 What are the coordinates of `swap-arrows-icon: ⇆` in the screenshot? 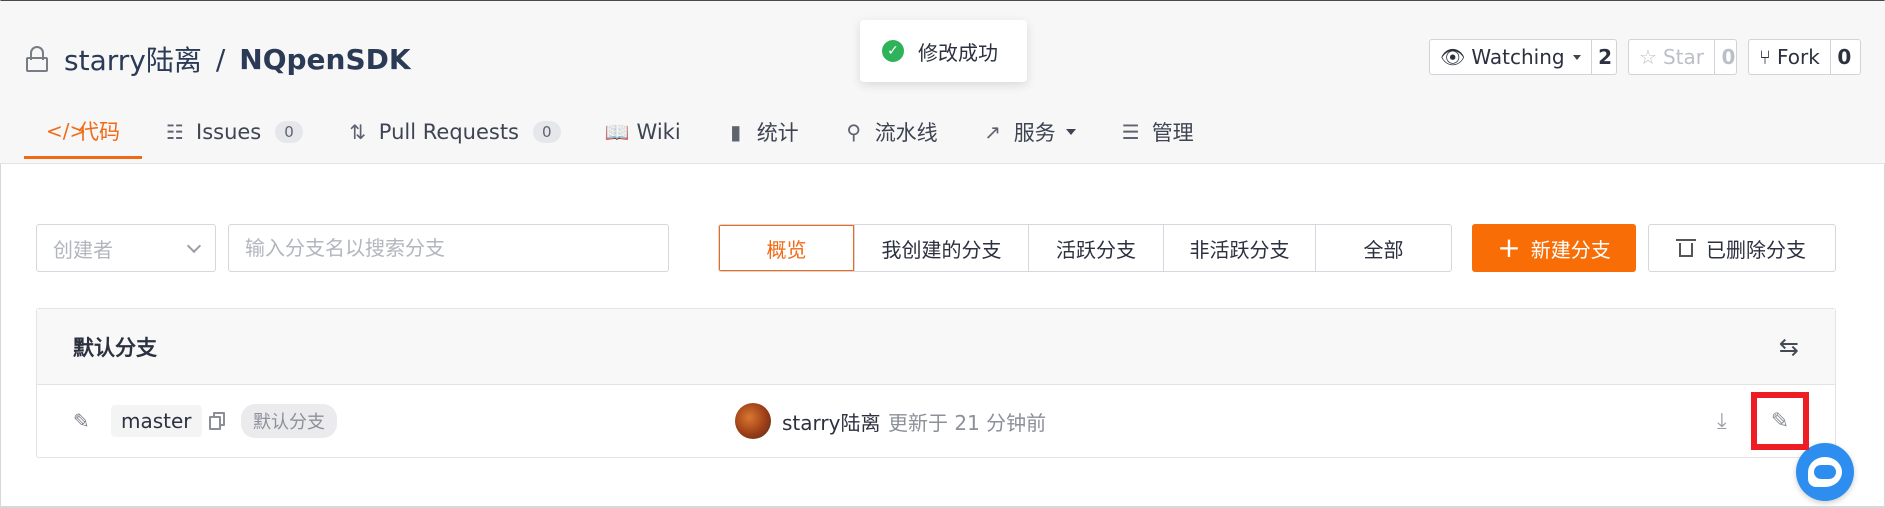 It's located at (1789, 347).